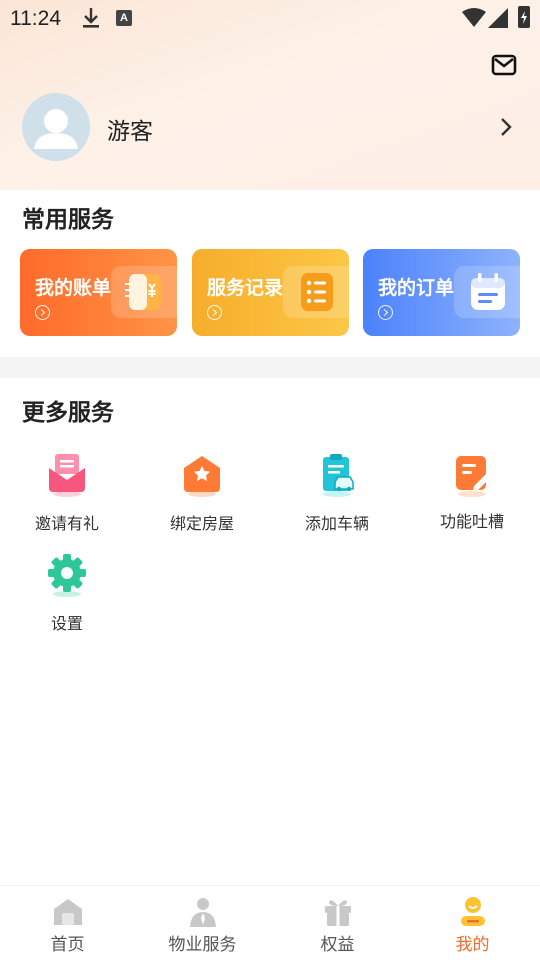 The height and width of the screenshot is (960, 540). I want to click on nav-item-home: 首页, so click(67, 923).